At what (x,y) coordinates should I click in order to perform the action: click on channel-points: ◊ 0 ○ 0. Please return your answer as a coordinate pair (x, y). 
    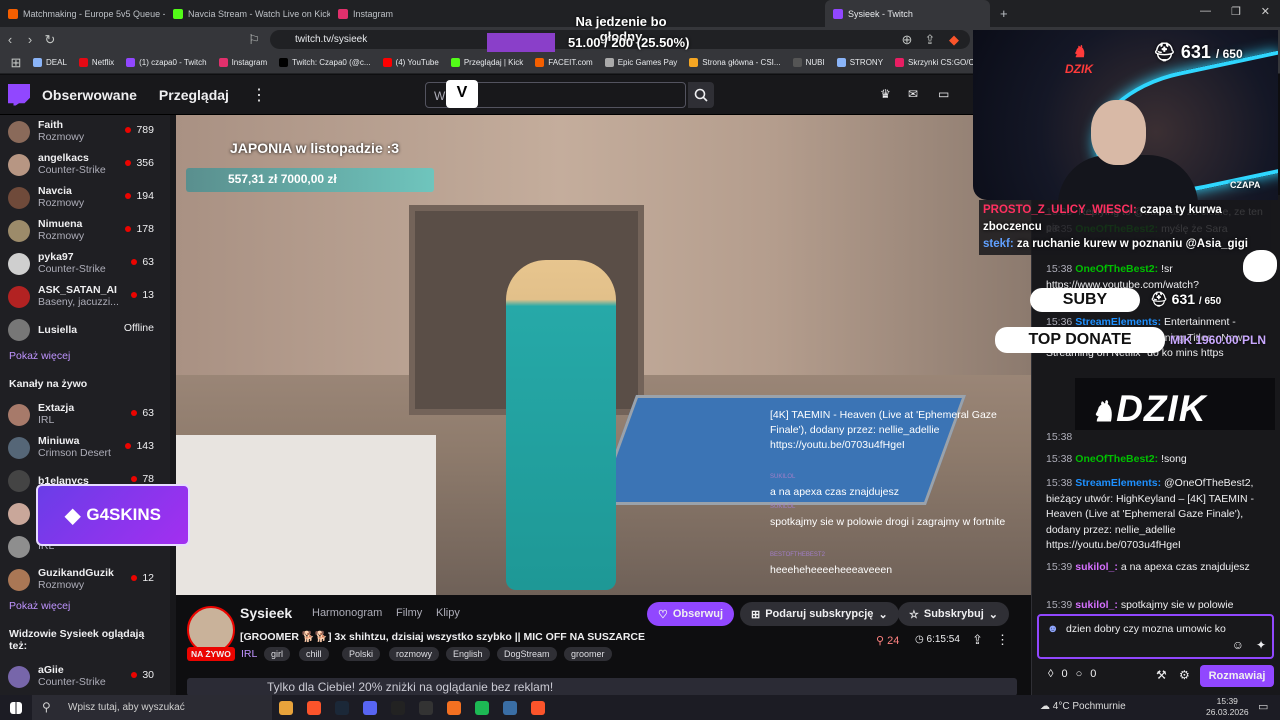
    Looking at the image, I should click on (1072, 674).